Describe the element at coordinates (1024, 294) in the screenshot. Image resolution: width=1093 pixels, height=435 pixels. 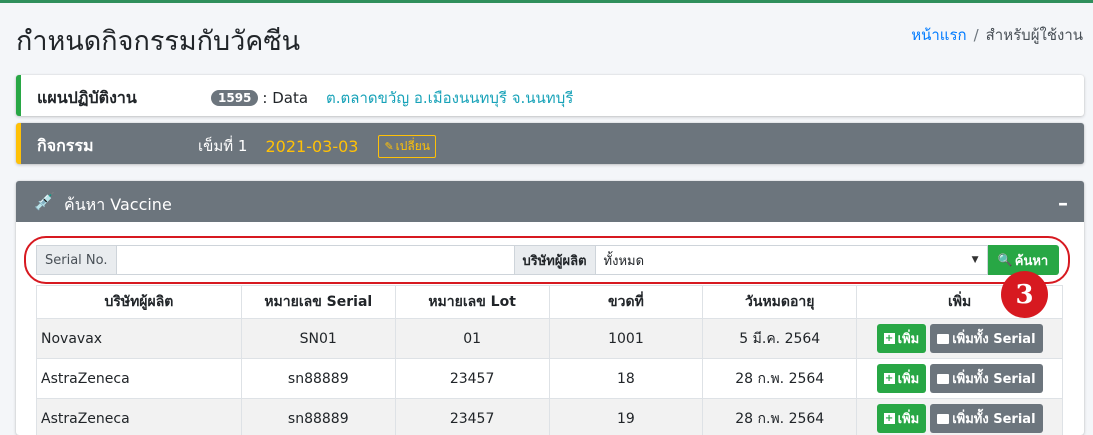
I see `step-number-badge: 3` at that location.